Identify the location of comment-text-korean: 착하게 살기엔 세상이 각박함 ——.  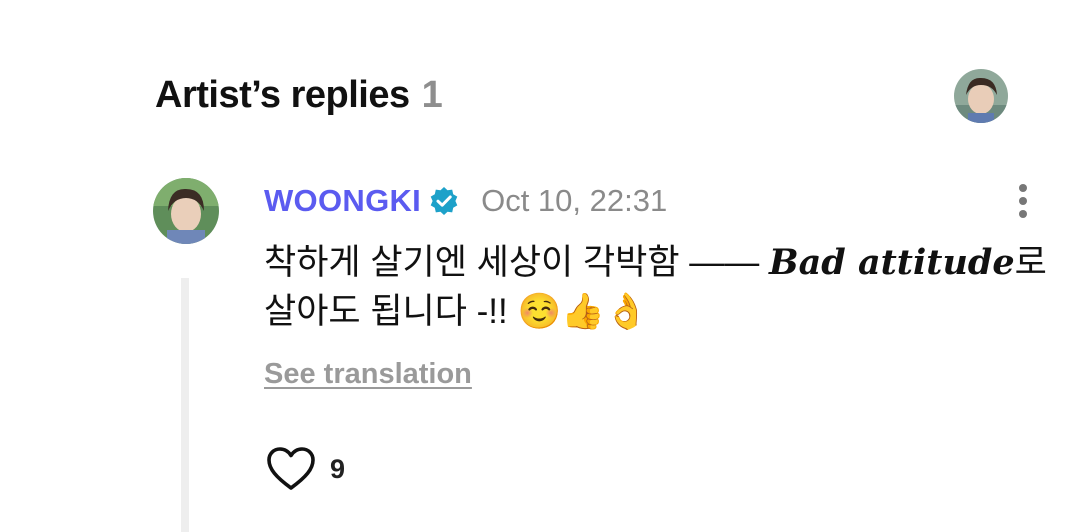
(512, 262).